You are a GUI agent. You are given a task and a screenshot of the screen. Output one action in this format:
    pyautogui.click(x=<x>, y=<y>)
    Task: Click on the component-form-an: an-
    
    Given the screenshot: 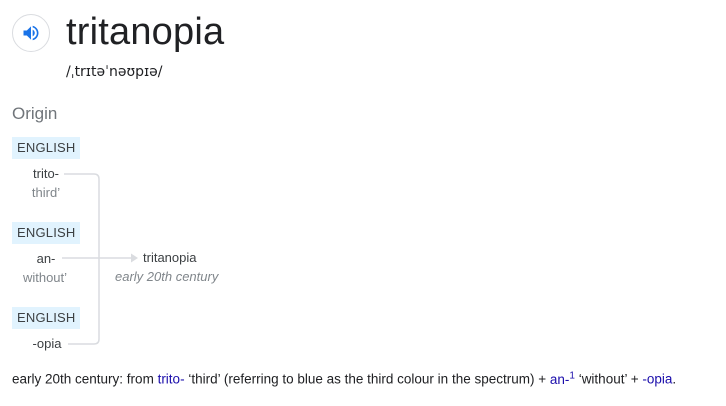 What is the action you would take?
    pyautogui.click(x=46, y=258)
    